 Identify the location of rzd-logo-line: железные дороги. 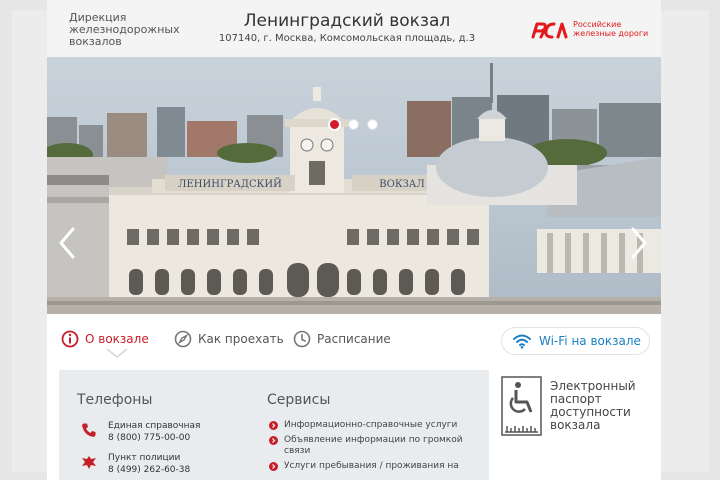
(611, 33).